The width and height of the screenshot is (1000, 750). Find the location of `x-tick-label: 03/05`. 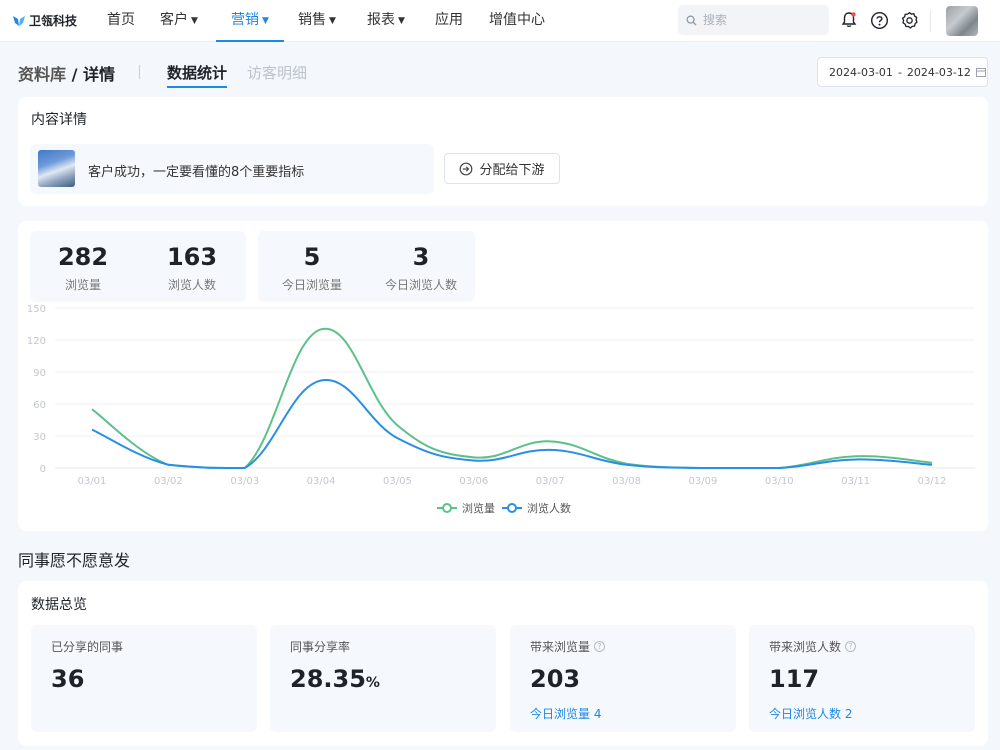

x-tick-label: 03/05 is located at coordinates (397, 481).